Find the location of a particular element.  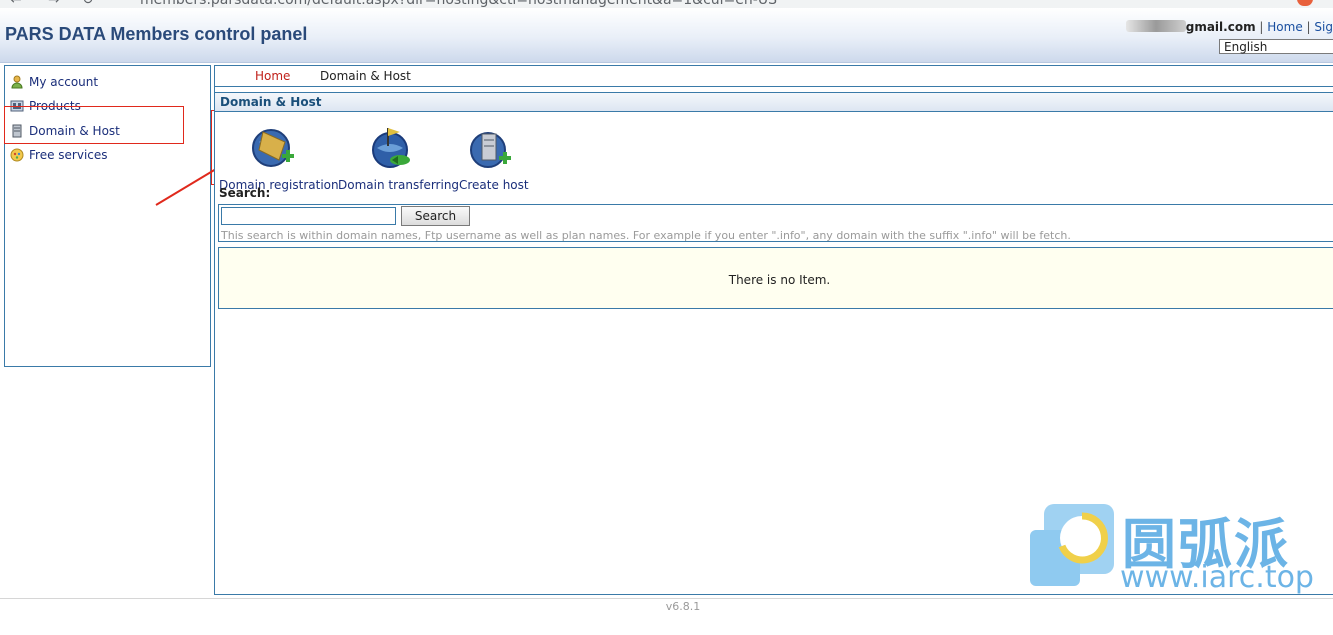

section-title: Domain & Host is located at coordinates (271, 102).